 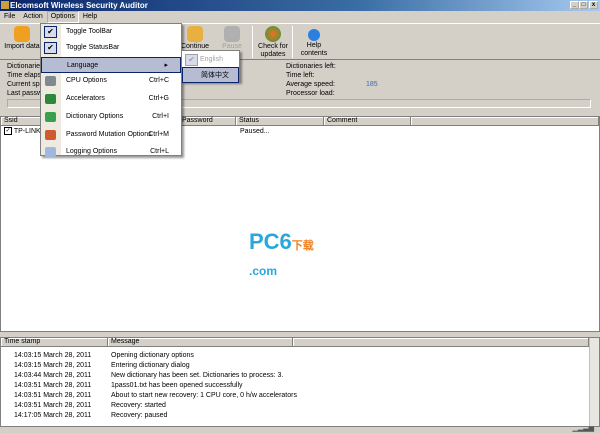 I want to click on col-password: Password, so click(x=207, y=121).